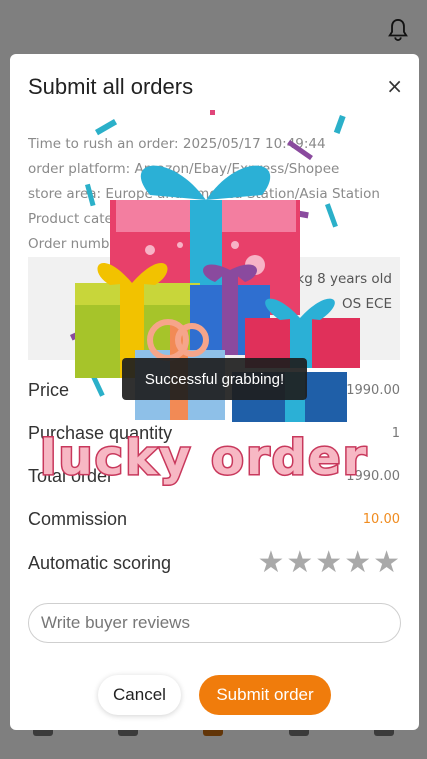 Image resolution: width=427 pixels, height=759 pixels. Describe the element at coordinates (100, 432) in the screenshot. I see `quantity-label: Purchase quantity` at that location.